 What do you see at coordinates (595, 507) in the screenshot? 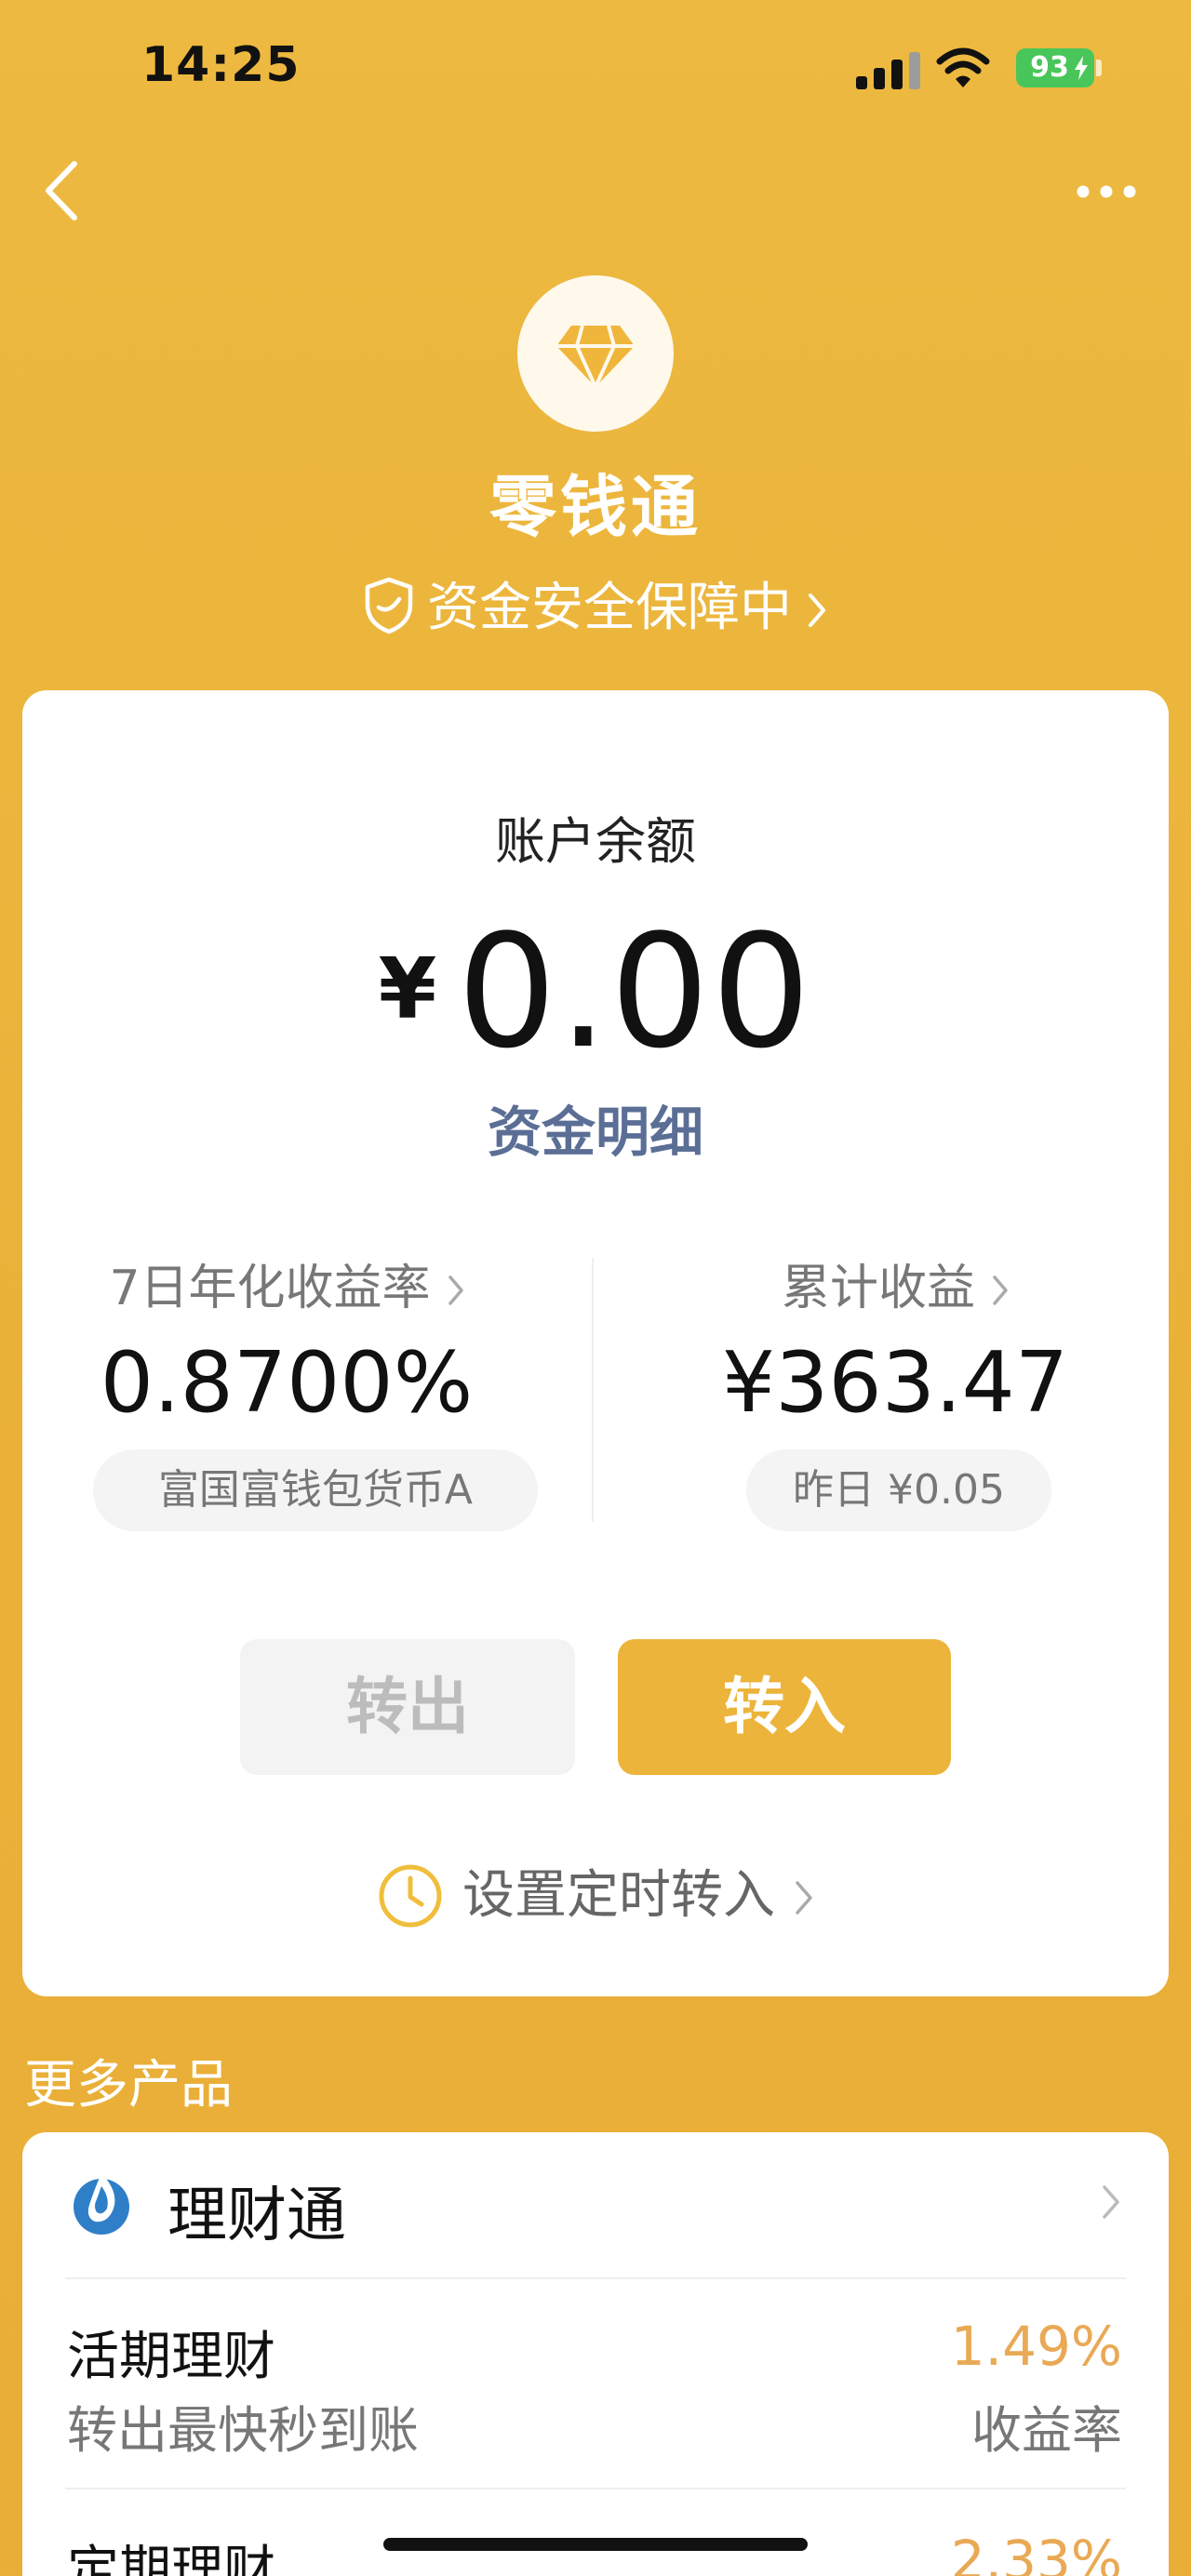
I see `page-title: 零钱通` at bounding box center [595, 507].